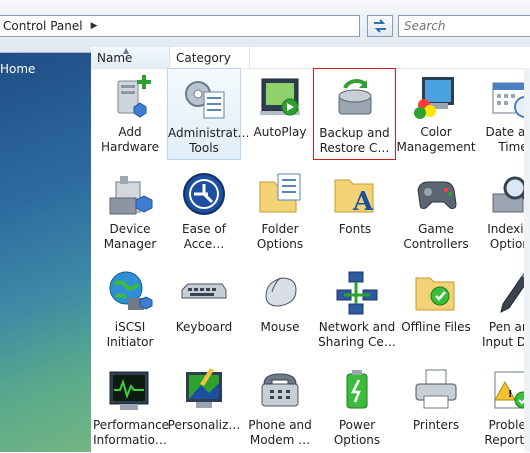  Describe the element at coordinates (354, 97) in the screenshot. I see `backup-restore-icon` at that location.